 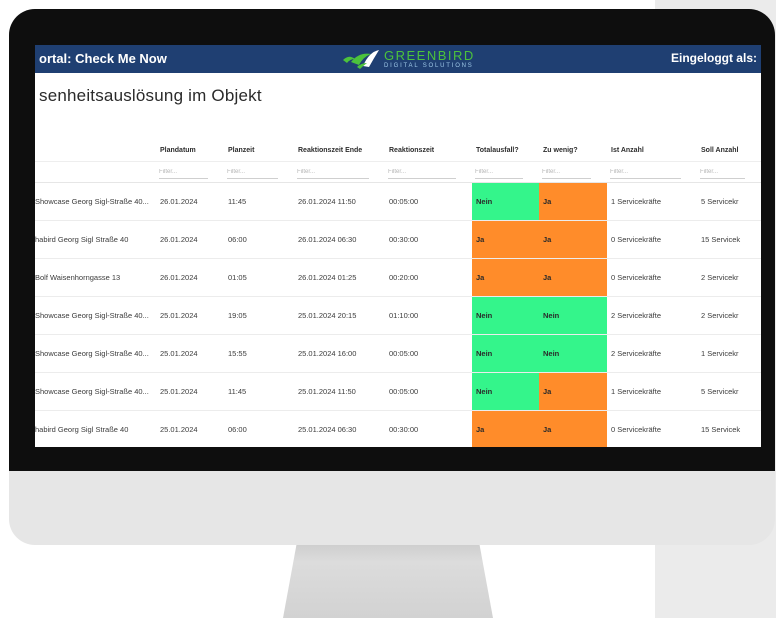 I want to click on column-header-planzeit: Planzeit, so click(x=259, y=150).